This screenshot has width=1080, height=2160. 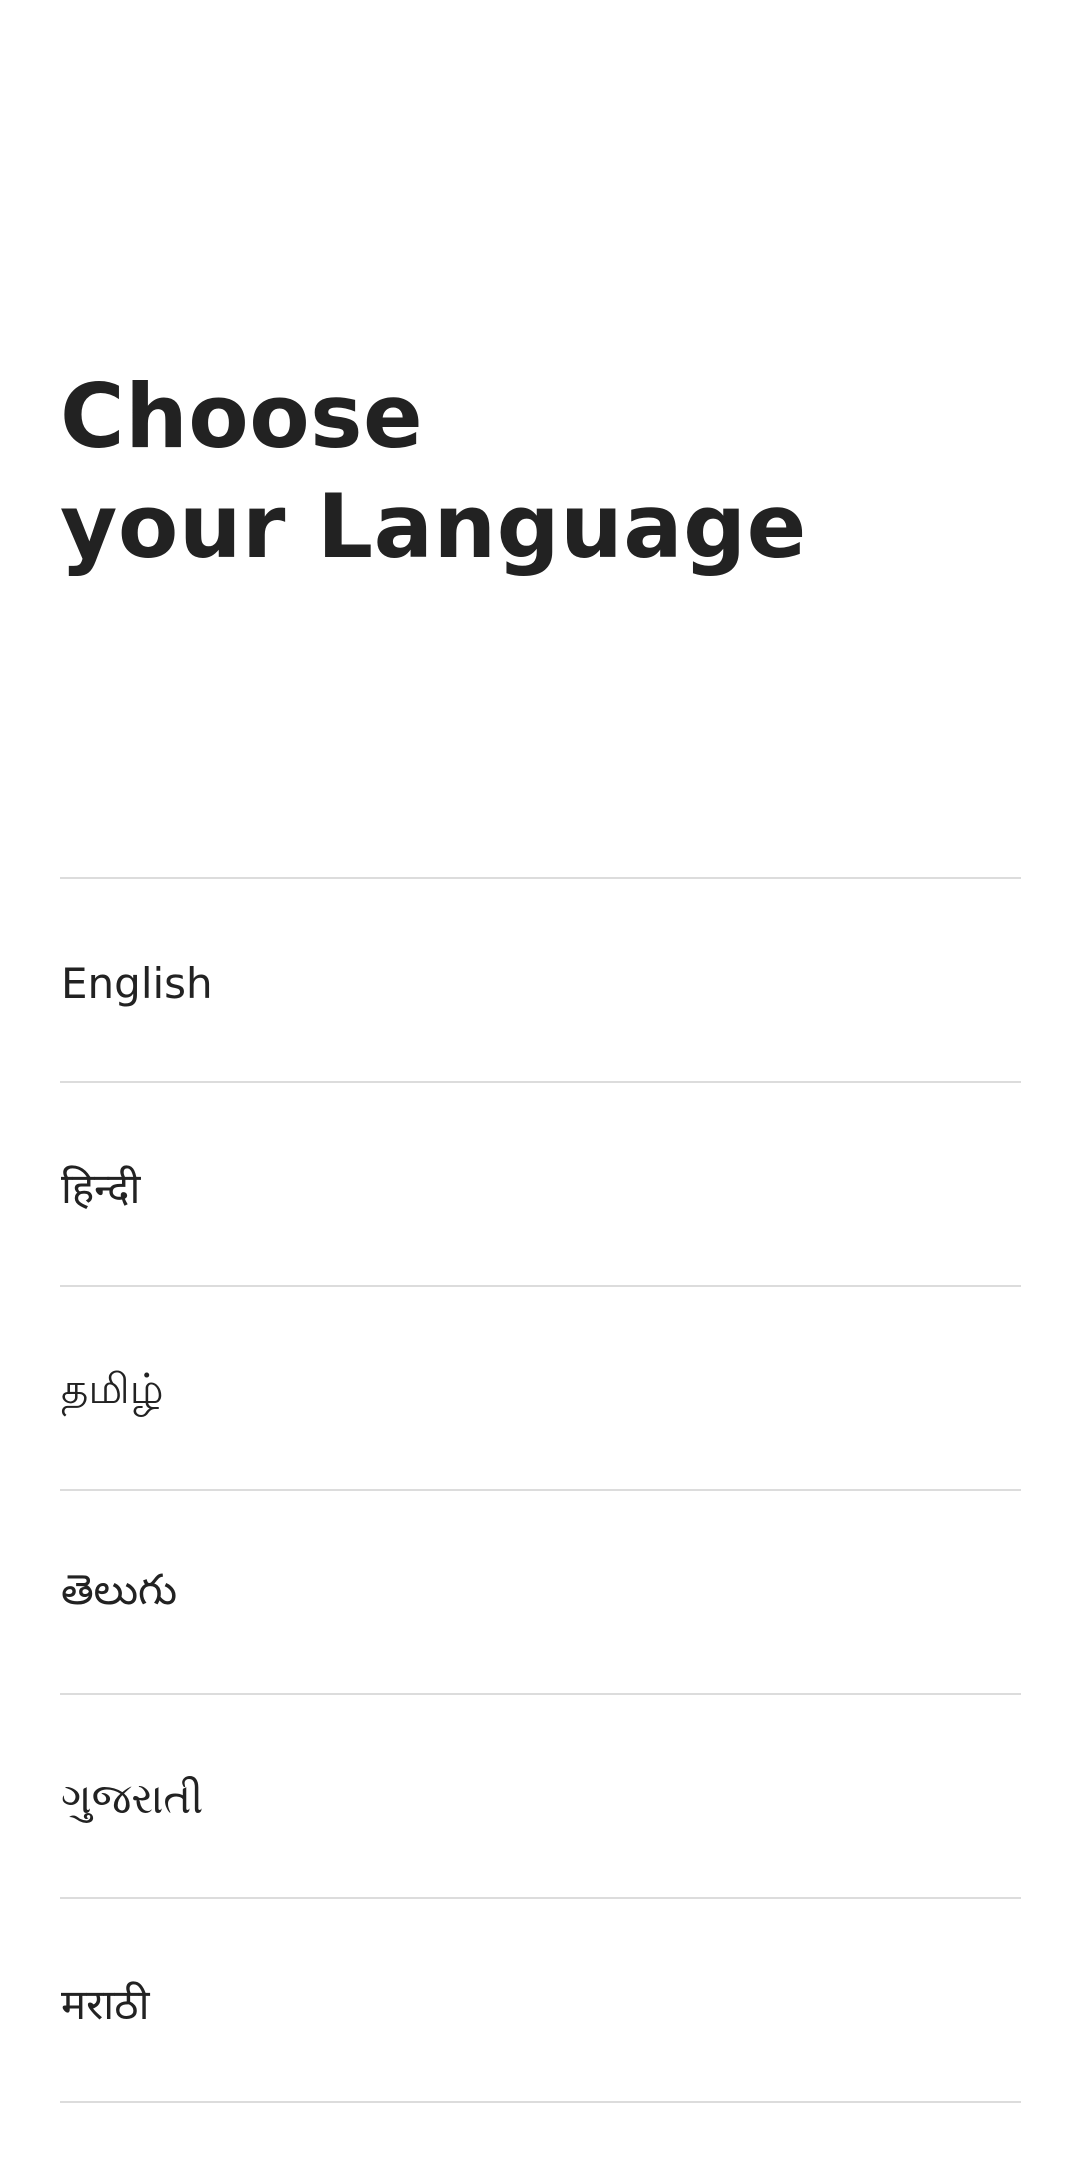 What do you see at coordinates (540, 1185) in the screenshot?
I see `language-option-hindi: हिन्दी` at bounding box center [540, 1185].